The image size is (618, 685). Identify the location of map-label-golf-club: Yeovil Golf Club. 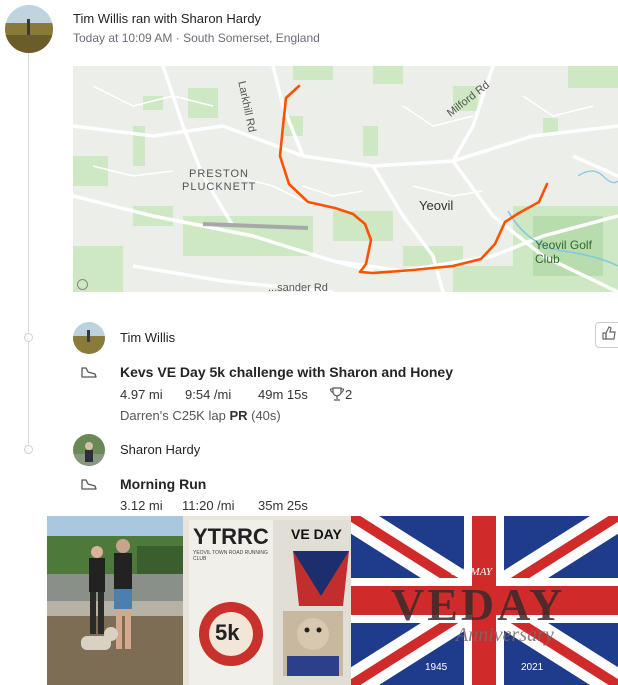
(563, 252).